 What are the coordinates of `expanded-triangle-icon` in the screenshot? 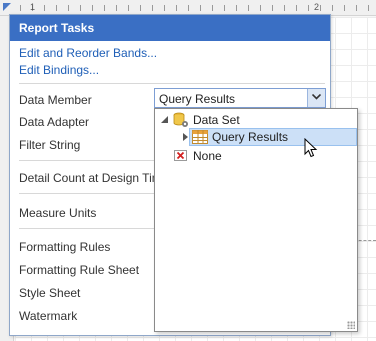 It's located at (164, 119).